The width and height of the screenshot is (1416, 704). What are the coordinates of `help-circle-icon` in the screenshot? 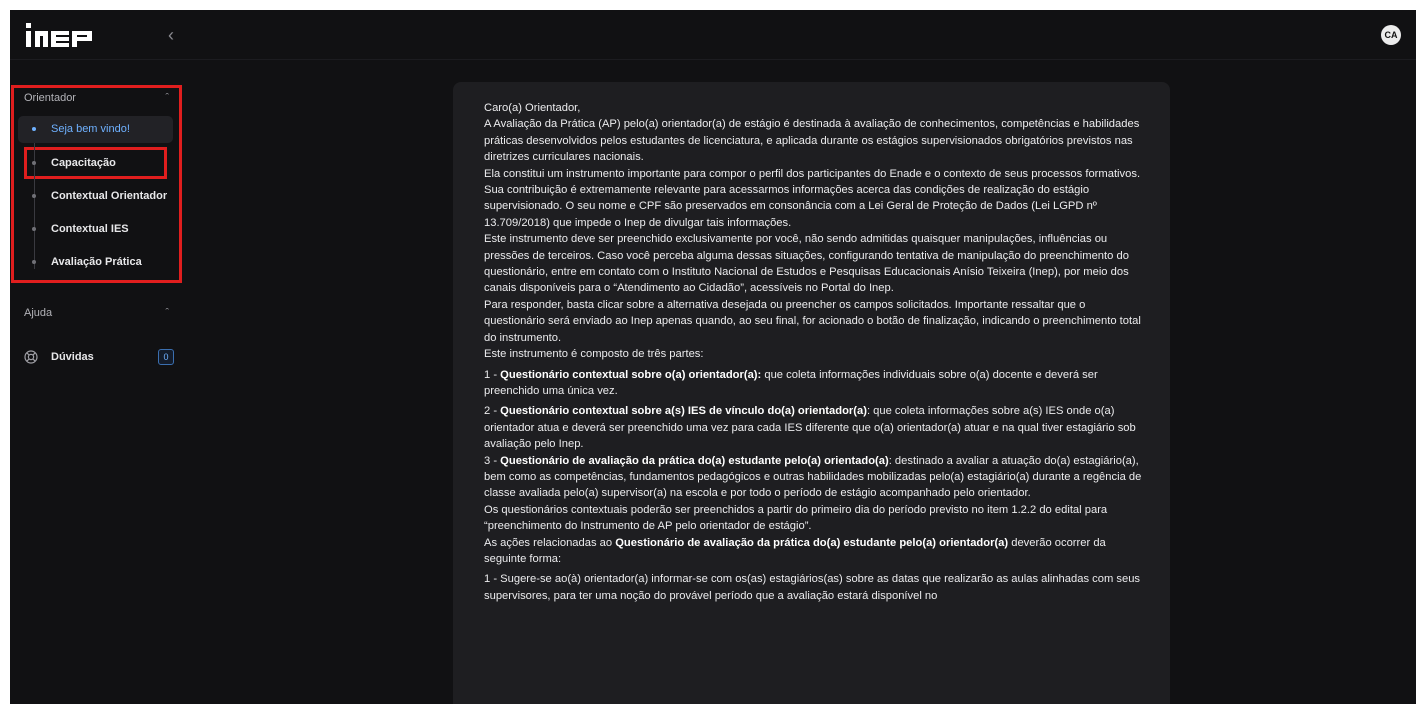 It's located at (31, 357).